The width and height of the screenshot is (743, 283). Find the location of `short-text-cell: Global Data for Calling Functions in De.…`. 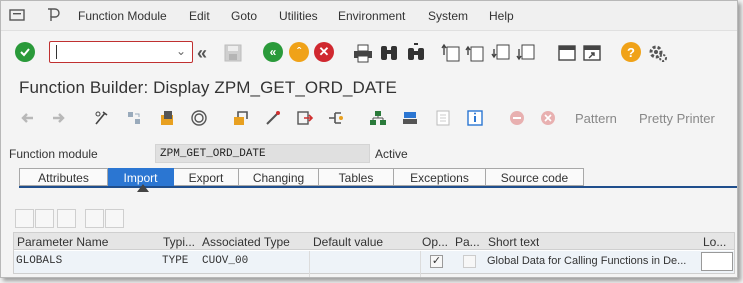

short-text-cell: Global Data for Calling Functions in De.… is located at coordinates (593, 261).